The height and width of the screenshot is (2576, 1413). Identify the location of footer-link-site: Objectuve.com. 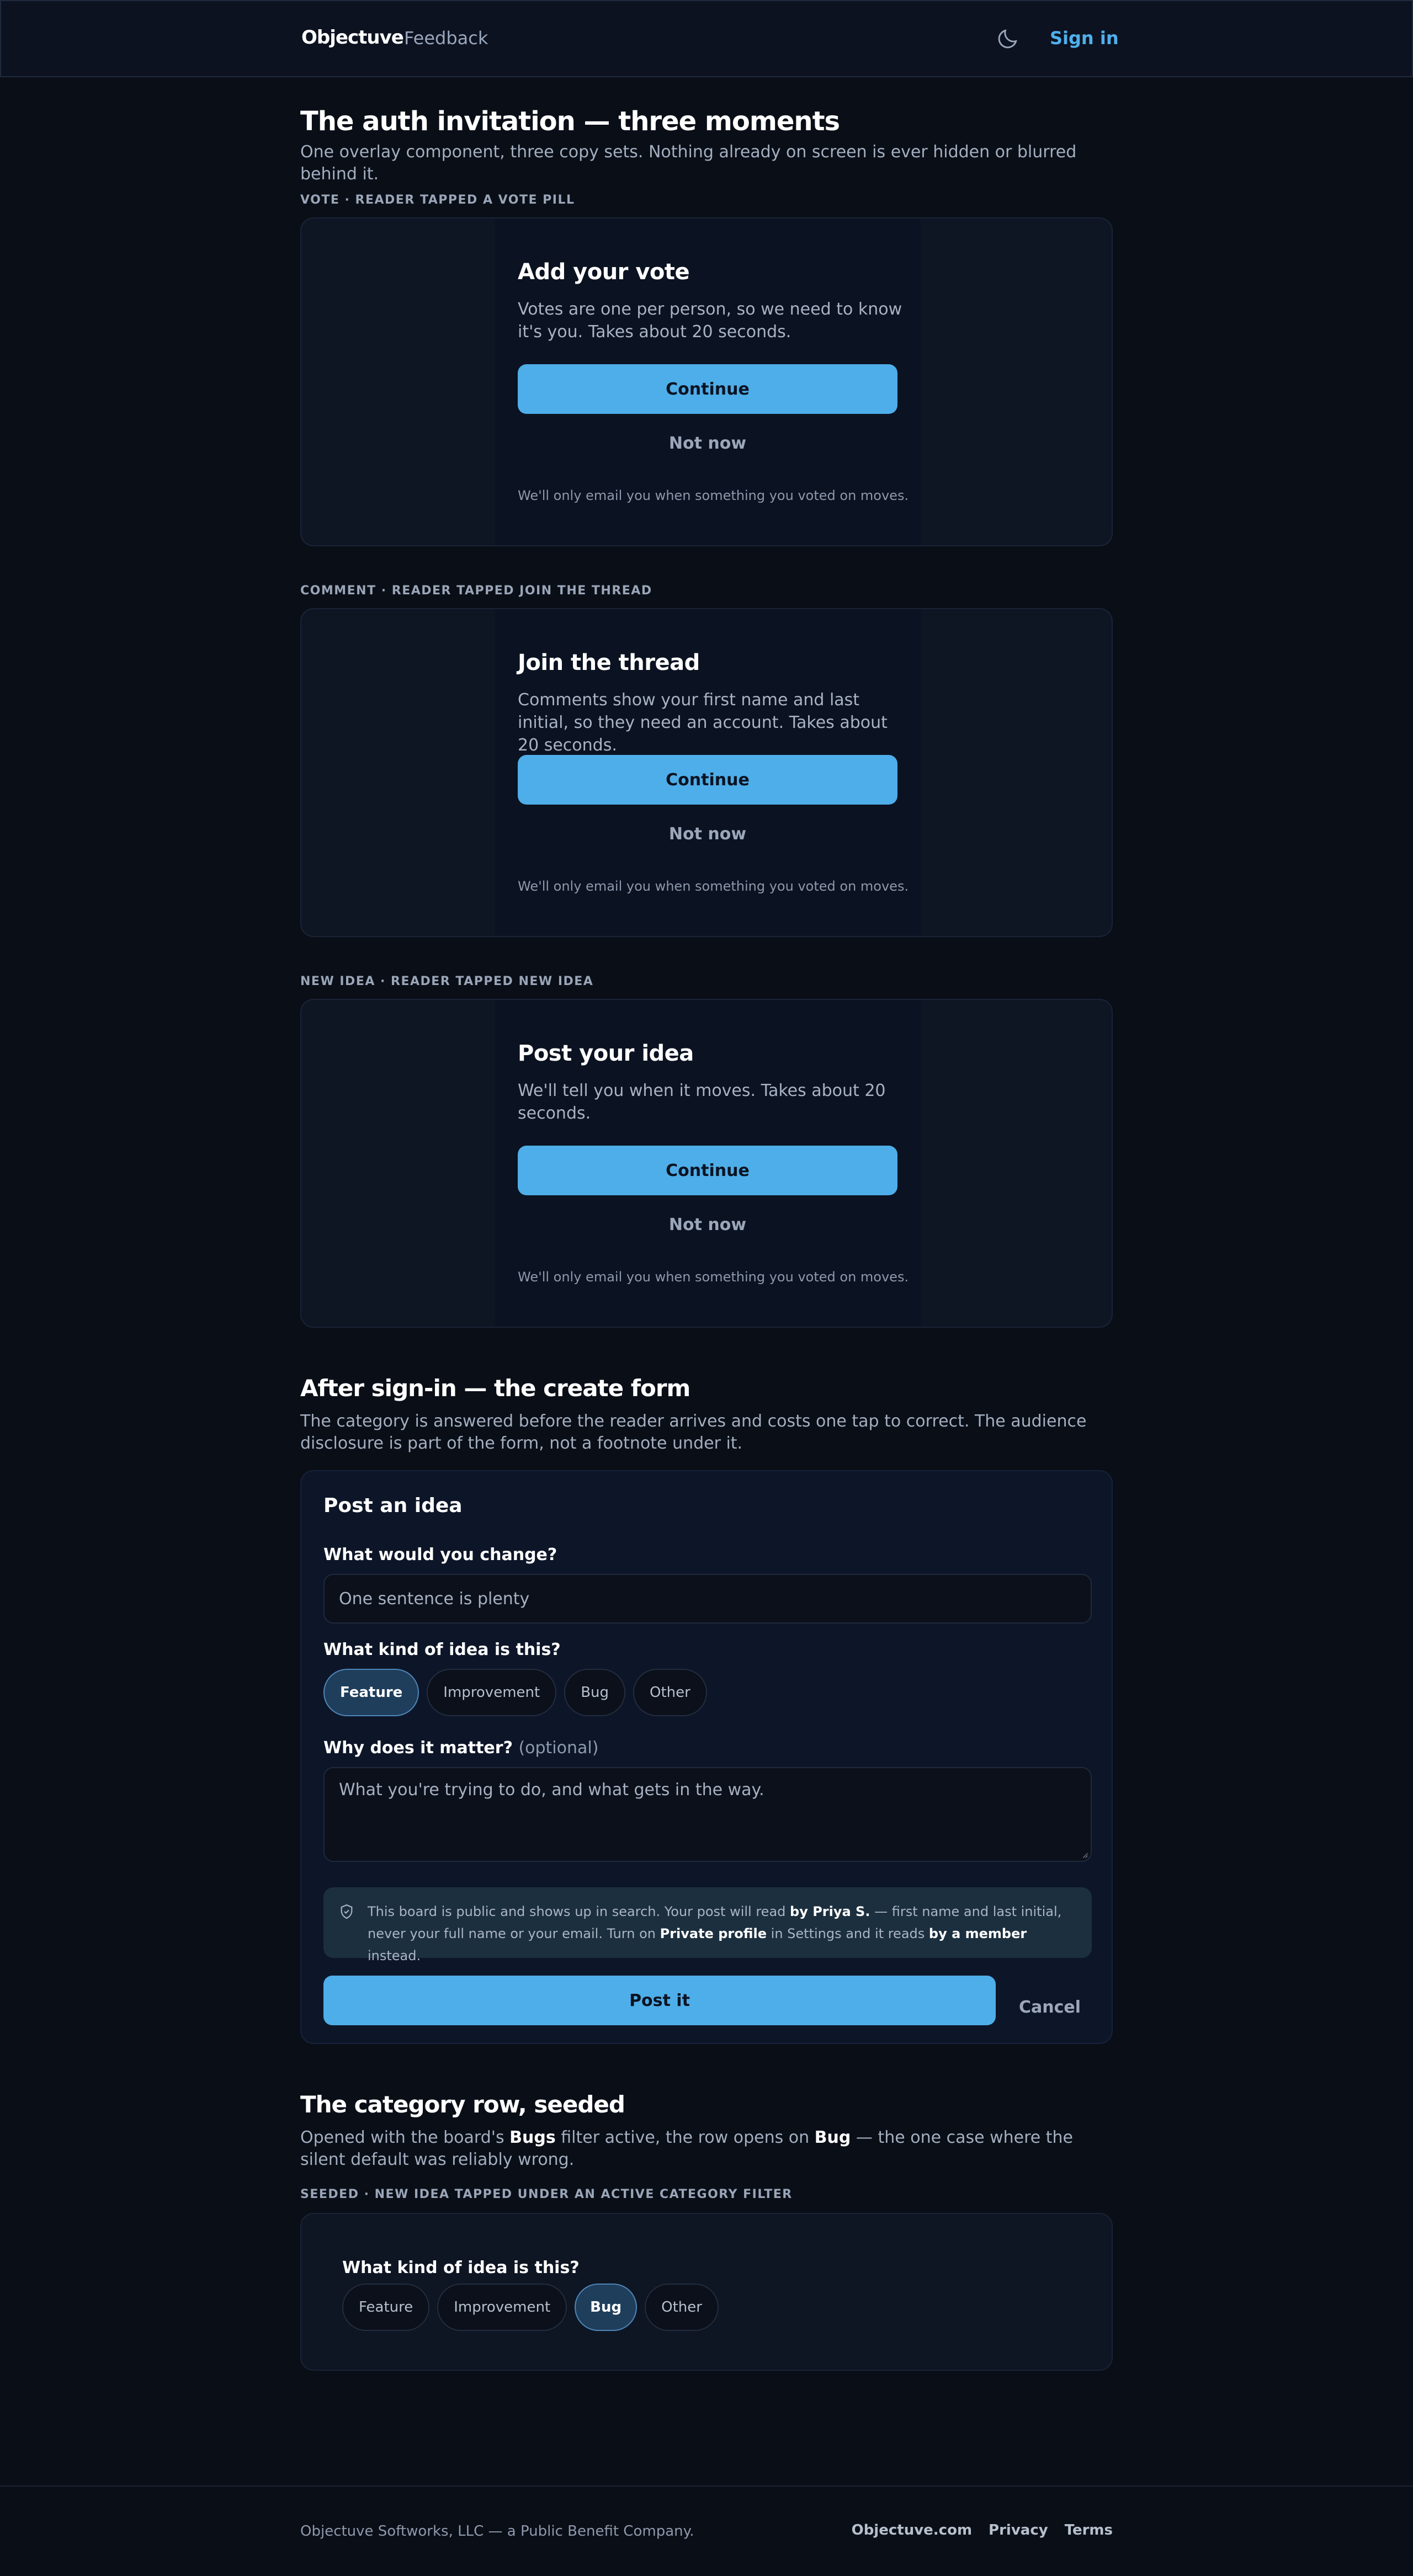
(912, 2530).